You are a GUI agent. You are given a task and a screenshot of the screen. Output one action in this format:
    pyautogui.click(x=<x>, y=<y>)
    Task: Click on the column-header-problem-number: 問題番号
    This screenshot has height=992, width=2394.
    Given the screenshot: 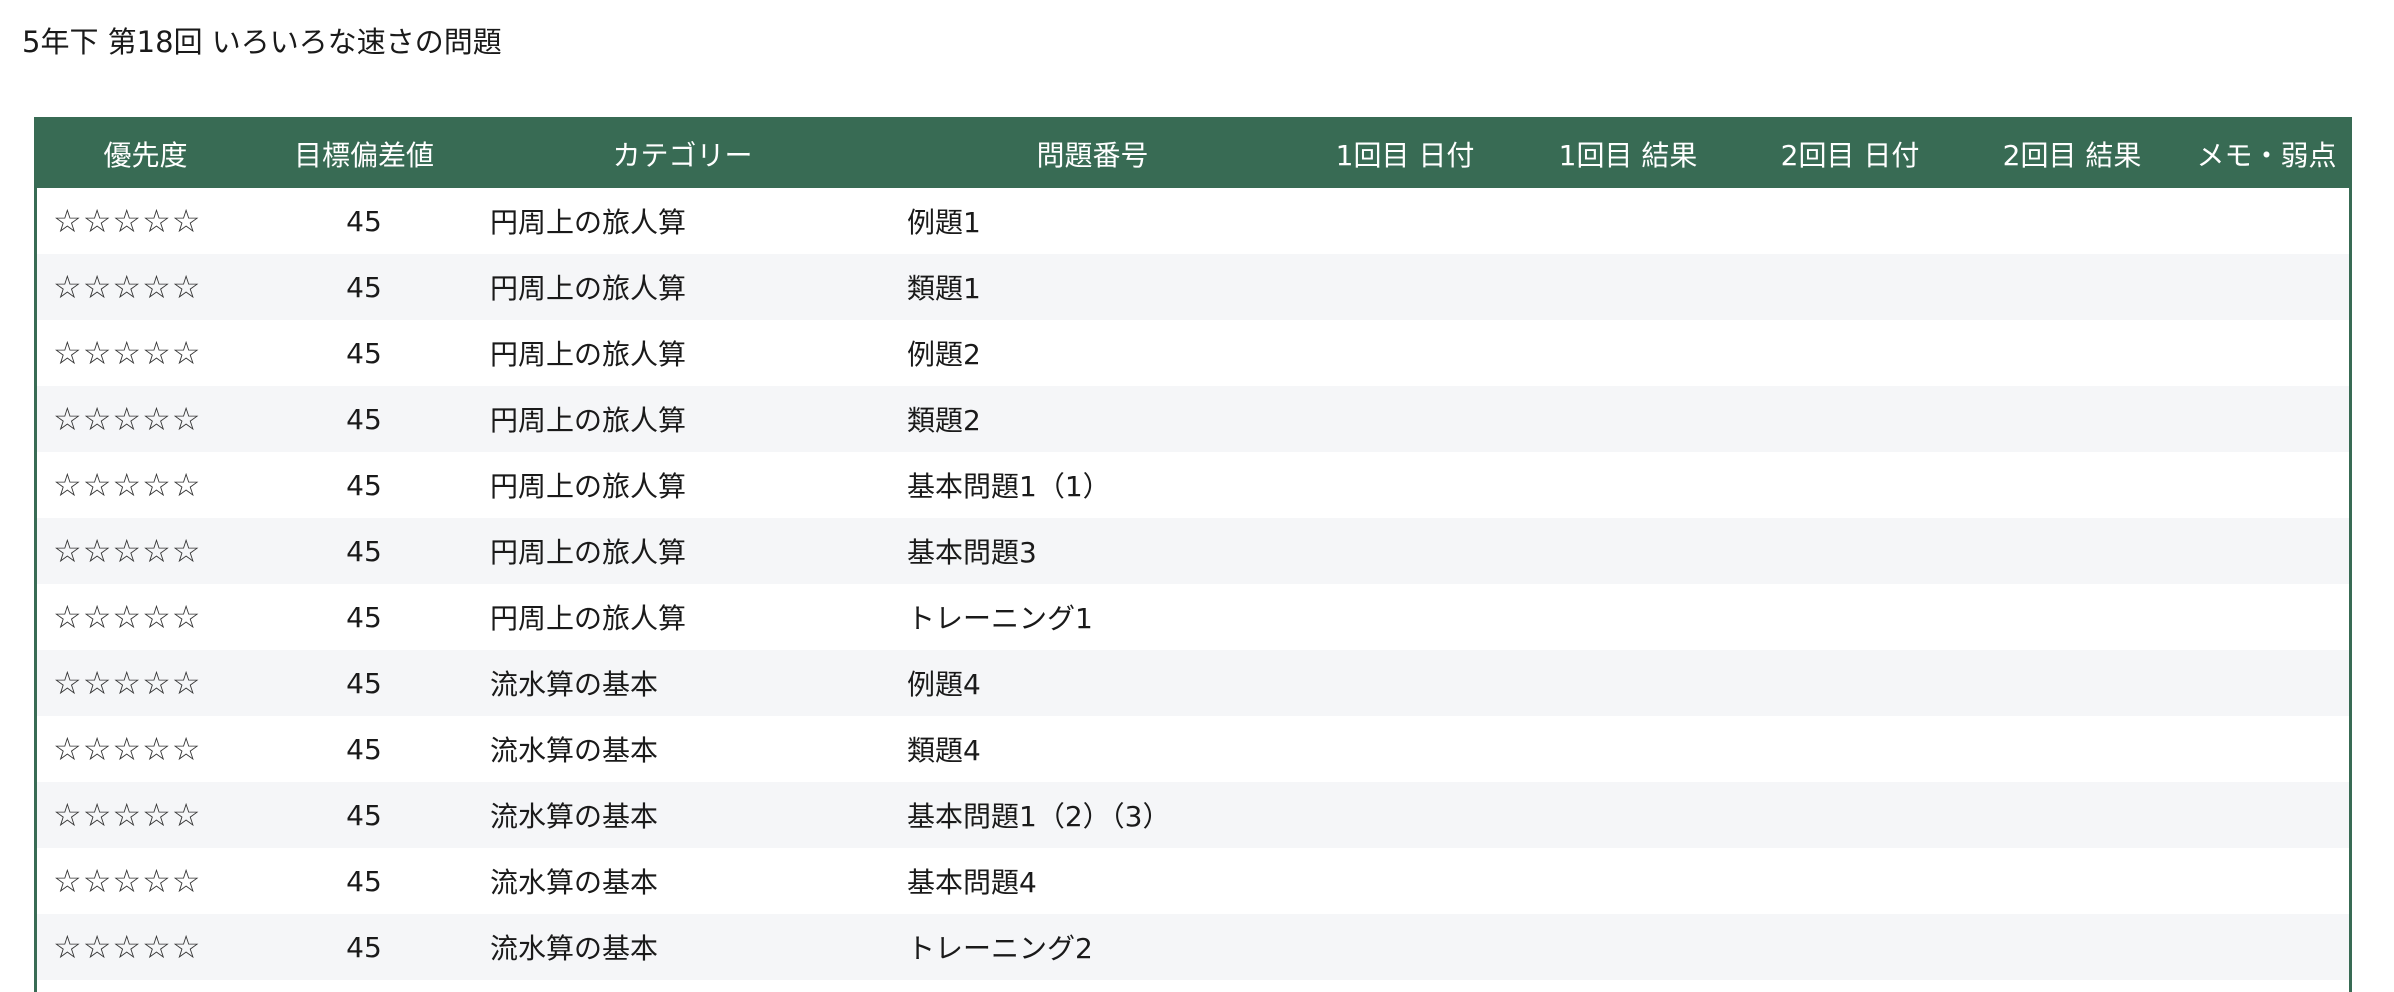 What is the action you would take?
    pyautogui.click(x=1092, y=154)
    